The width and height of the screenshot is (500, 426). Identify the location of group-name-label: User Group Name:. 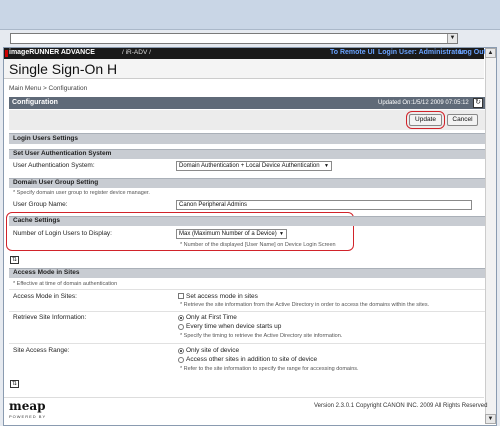
(40, 204).